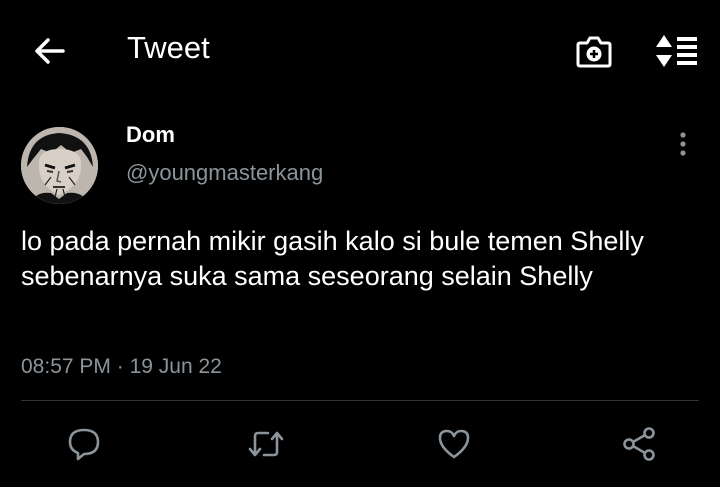 This screenshot has height=487, width=720. I want to click on tweet-date: 19 Jun 22, so click(175, 366).